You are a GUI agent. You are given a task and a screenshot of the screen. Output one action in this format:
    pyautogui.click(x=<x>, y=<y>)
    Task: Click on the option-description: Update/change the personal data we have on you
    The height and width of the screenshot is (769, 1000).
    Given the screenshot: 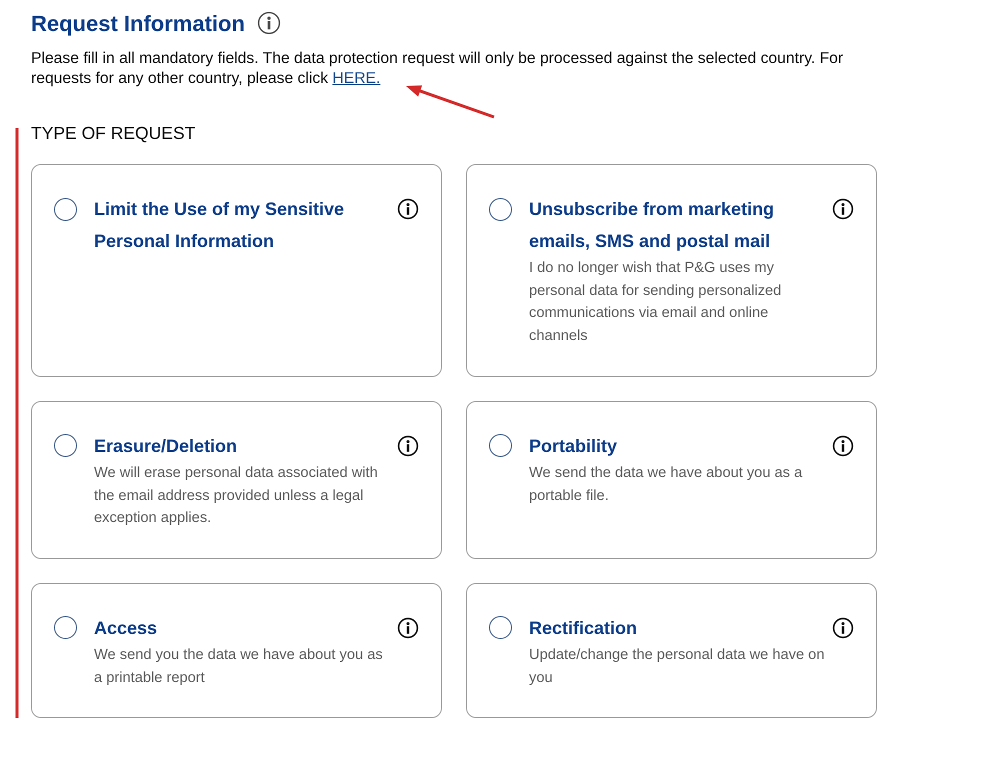 What is the action you would take?
    pyautogui.click(x=677, y=667)
    